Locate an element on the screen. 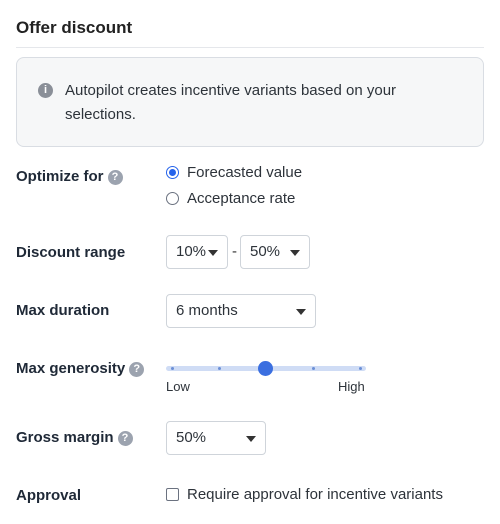 The width and height of the screenshot is (500, 524). title-divider is located at coordinates (250, 47).